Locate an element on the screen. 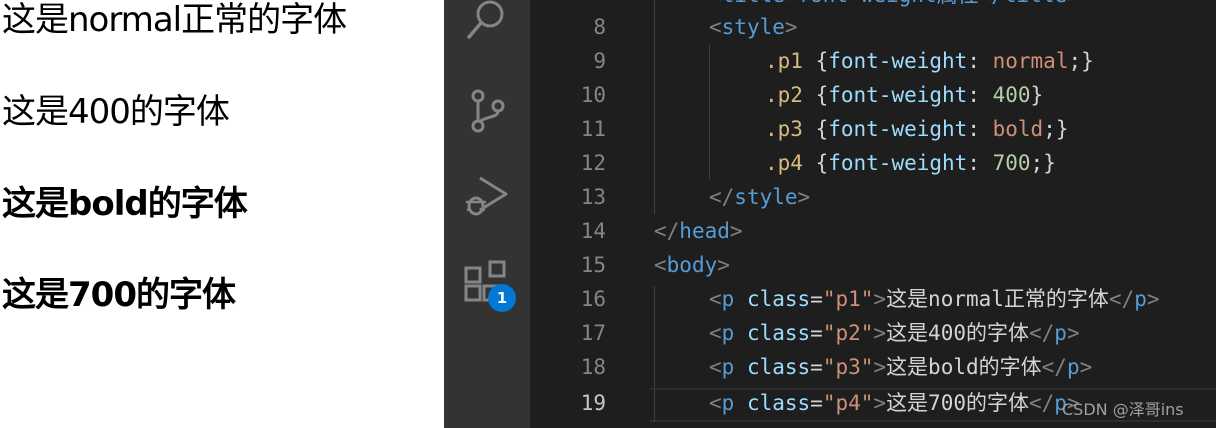  search-icon is located at coordinates (487, 25).